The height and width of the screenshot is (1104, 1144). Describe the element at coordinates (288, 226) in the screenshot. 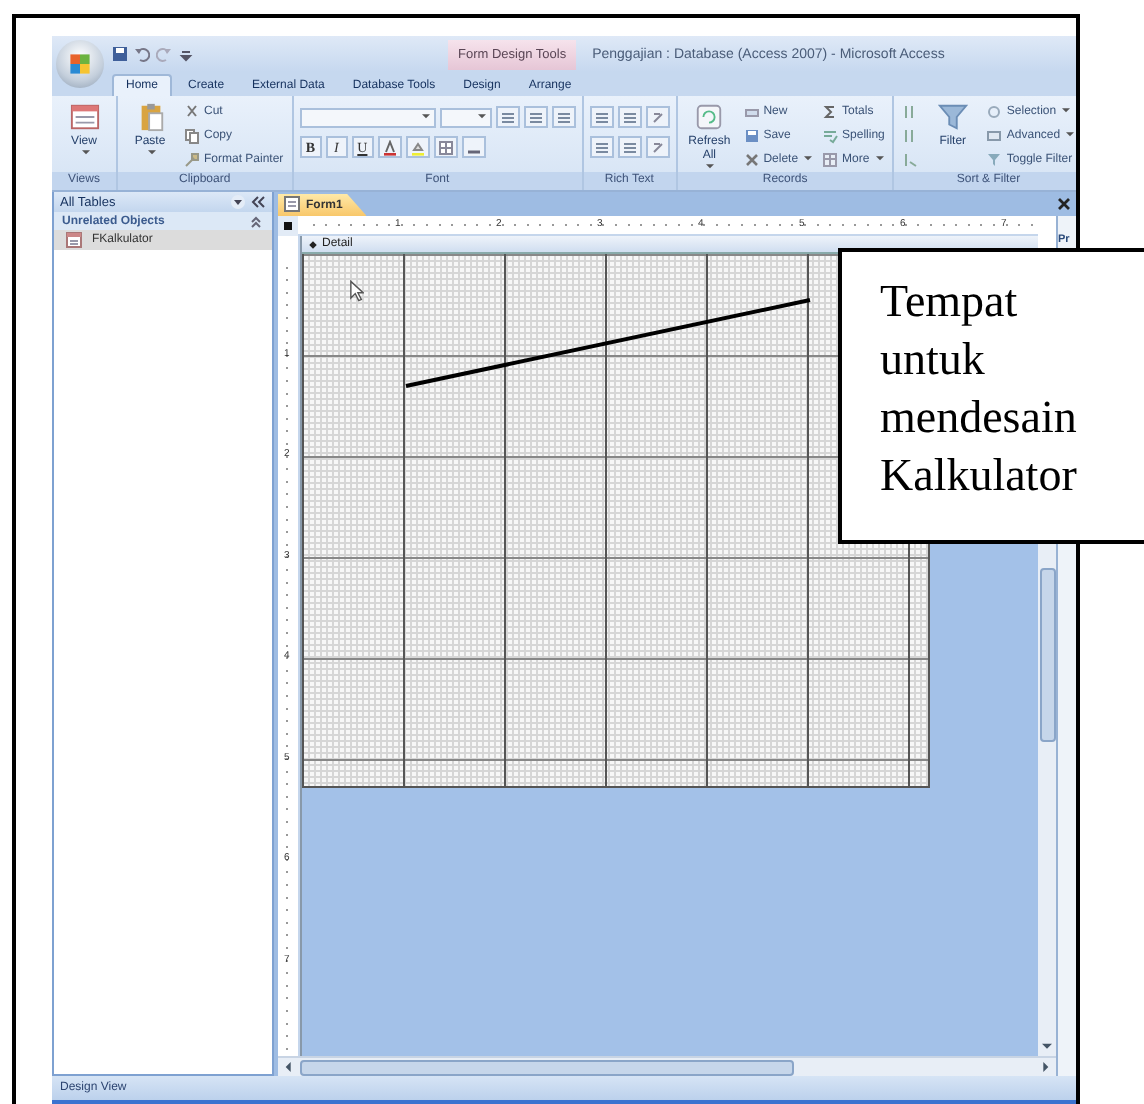

I see `form-selector` at that location.